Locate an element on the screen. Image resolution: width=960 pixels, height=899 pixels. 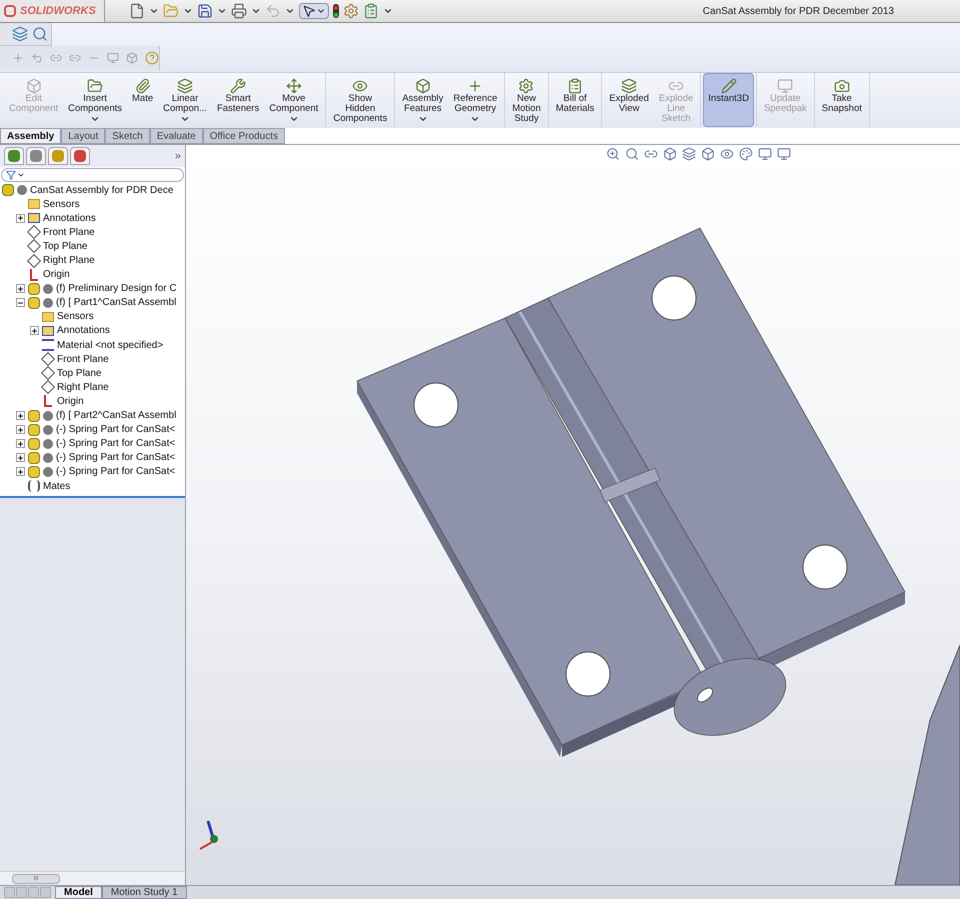
options-icon is located at coordinates (351, 11).